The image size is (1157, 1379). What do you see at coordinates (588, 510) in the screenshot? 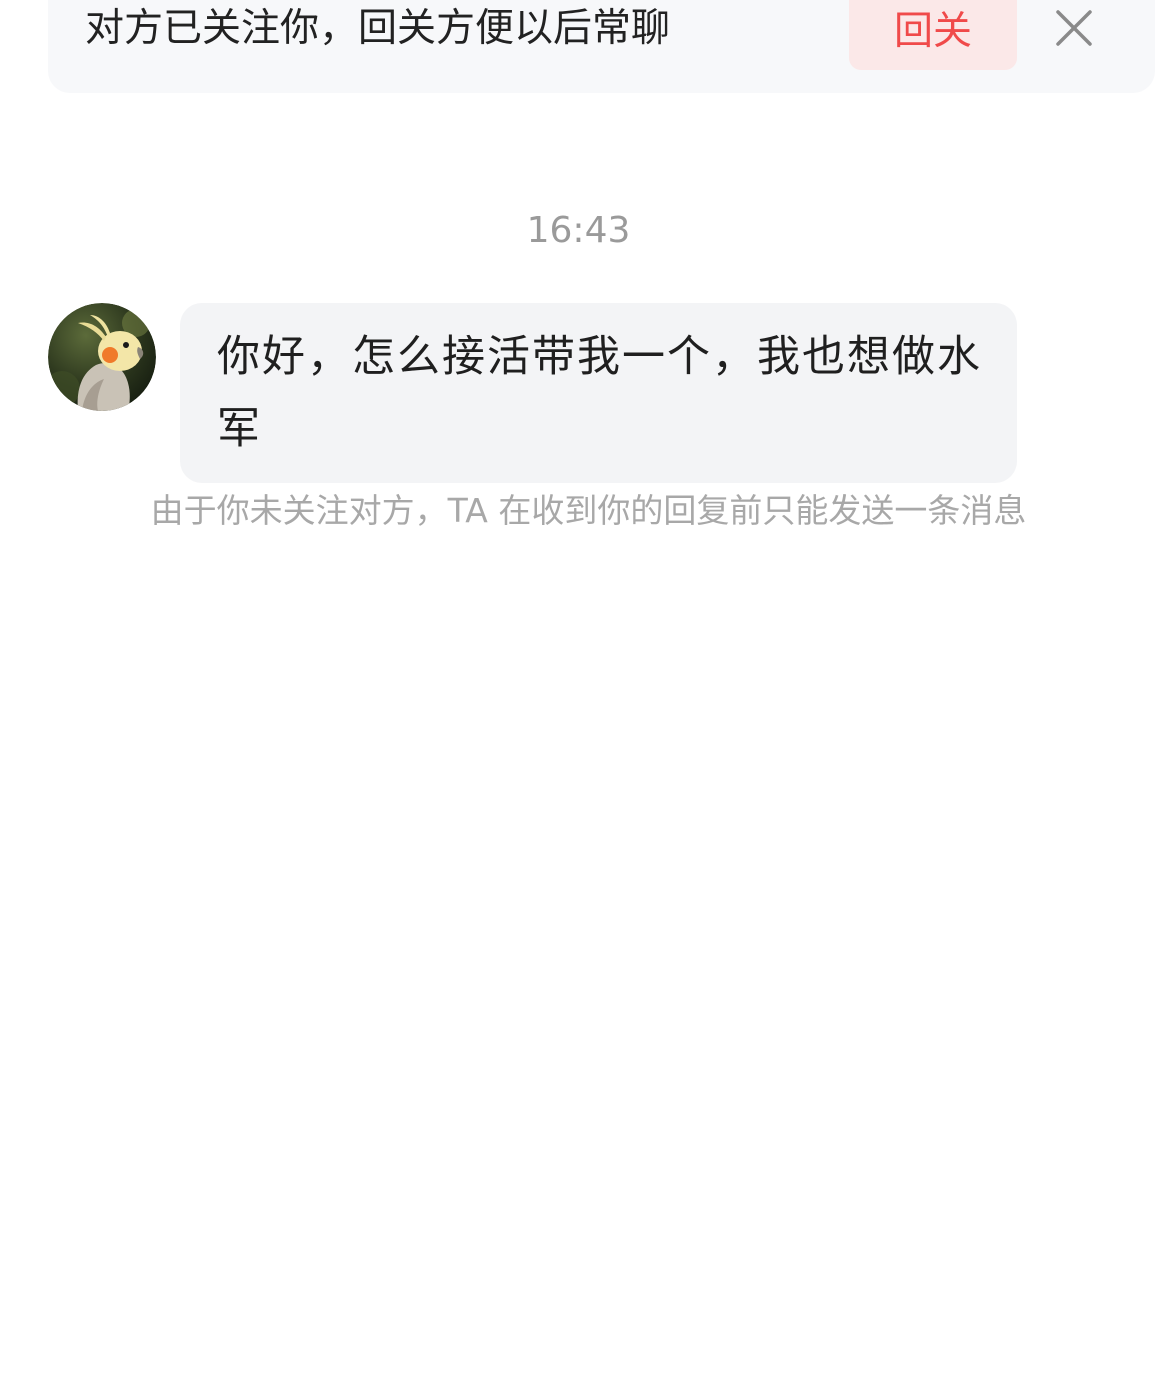
I see `message-limit-notice: 由于你未关注对方，TA 在收到你的回复前只能发送一条消息` at bounding box center [588, 510].